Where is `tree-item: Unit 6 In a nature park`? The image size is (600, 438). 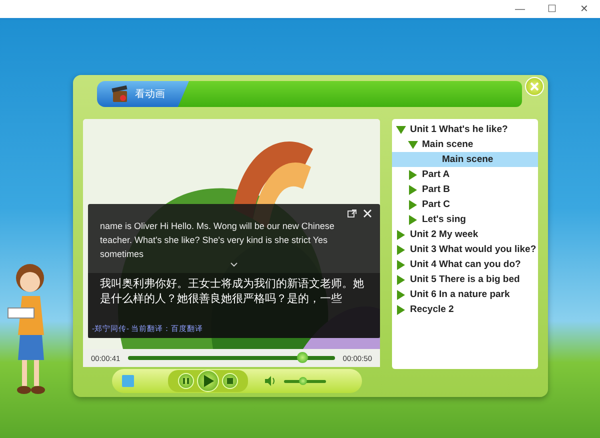
tree-item: Unit 6 In a nature park is located at coordinates (465, 294).